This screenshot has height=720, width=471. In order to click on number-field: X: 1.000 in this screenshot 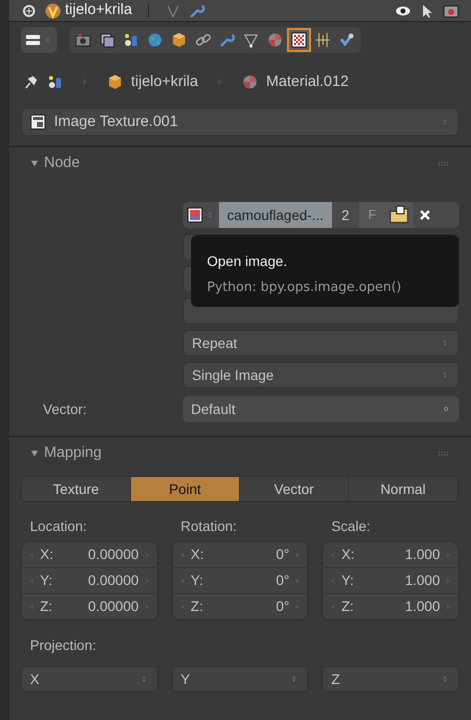, I will do `click(390, 555)`.